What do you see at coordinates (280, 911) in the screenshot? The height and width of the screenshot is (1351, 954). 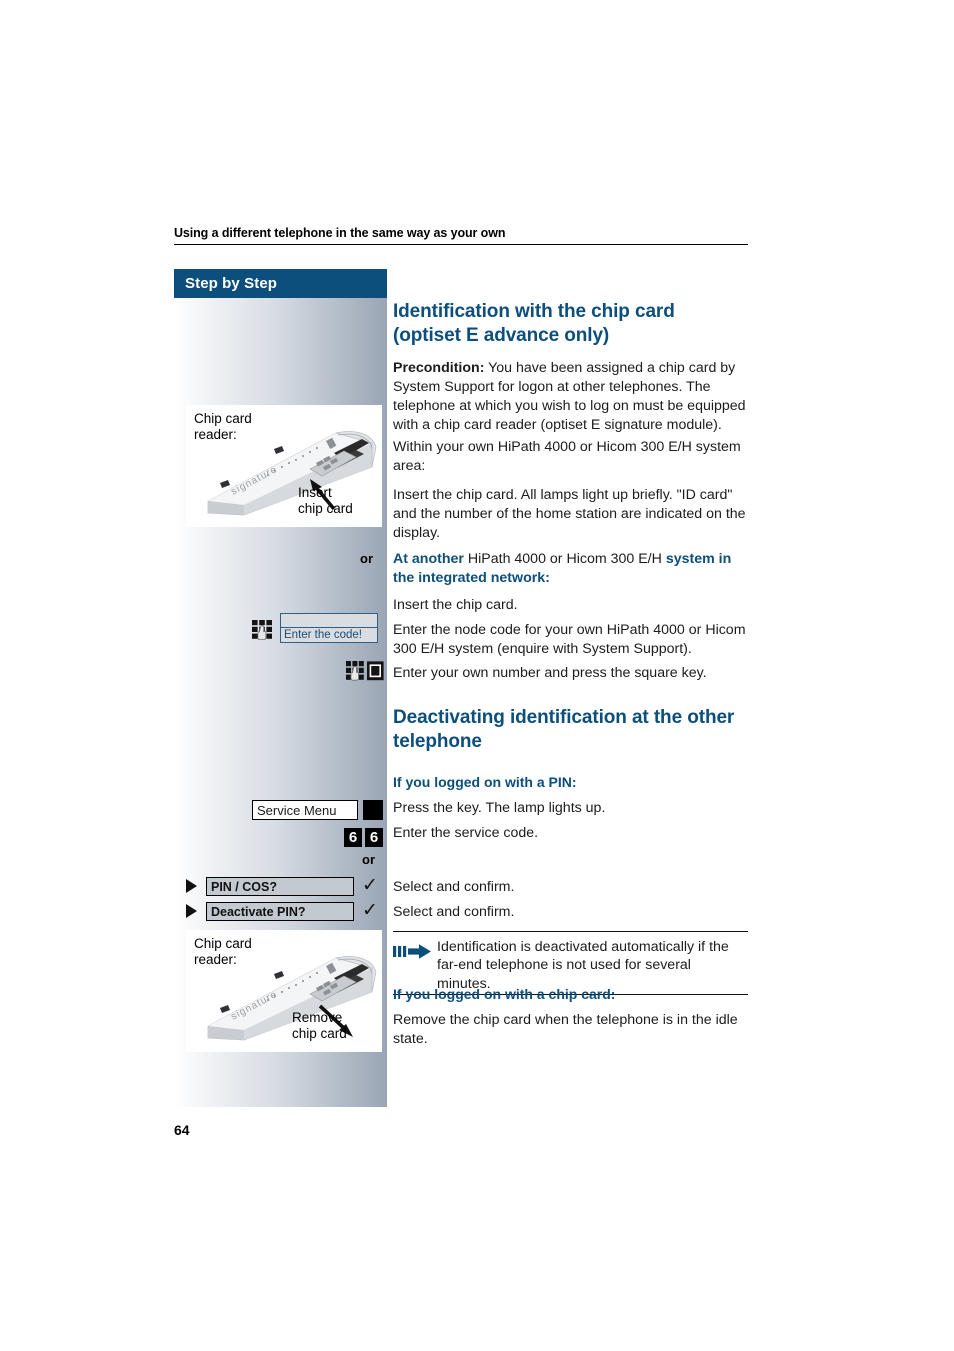 I see `menu-option-label-deactivate-pin: Deactivate PIN?` at bounding box center [280, 911].